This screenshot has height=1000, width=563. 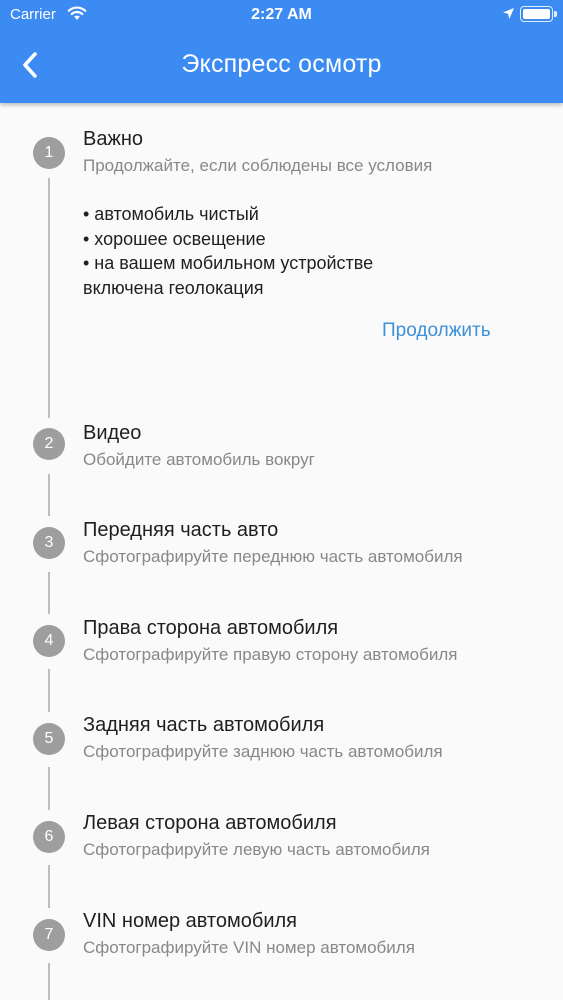 I want to click on step-number-badge: 4, so click(x=49, y=641).